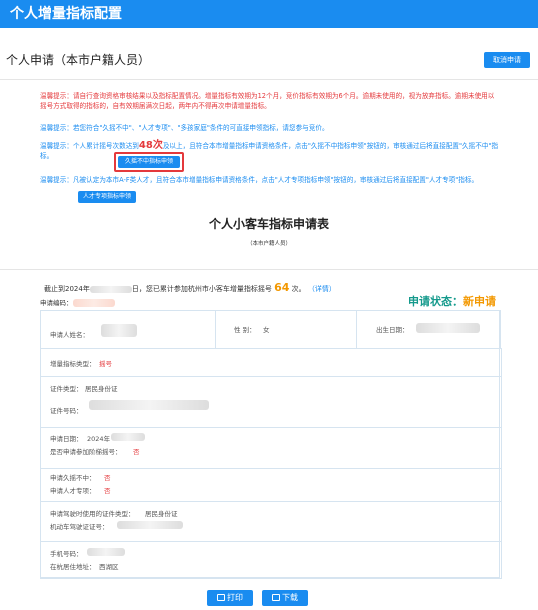 The height and width of the screenshot is (610, 538). I want to click on contact-row, so click(271, 560).